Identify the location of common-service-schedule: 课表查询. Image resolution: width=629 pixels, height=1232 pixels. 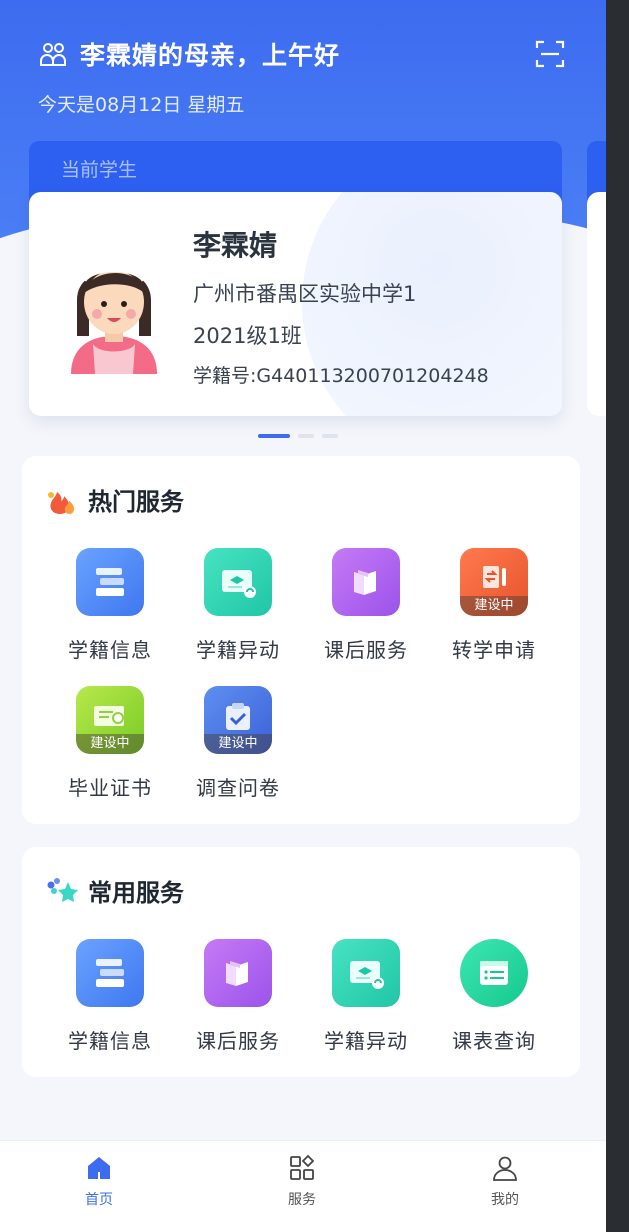
(494, 996).